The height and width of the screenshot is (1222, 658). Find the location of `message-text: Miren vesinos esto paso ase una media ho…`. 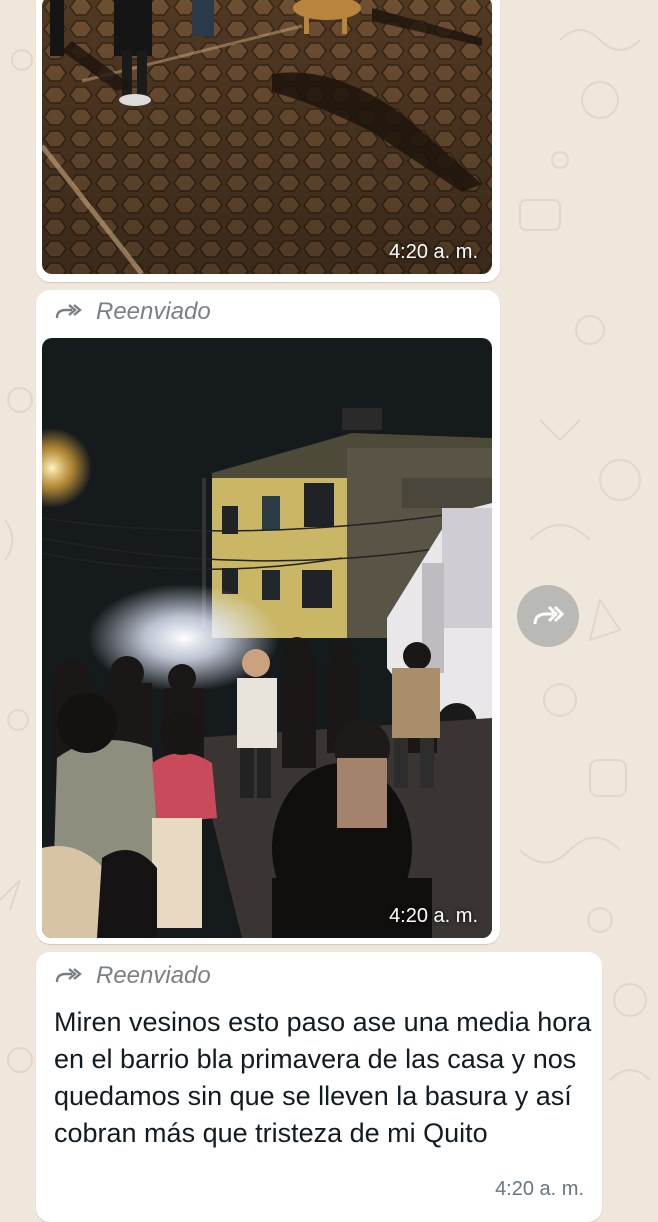

message-text: Miren vesinos esto paso ase una media ho… is located at coordinates (323, 1077).